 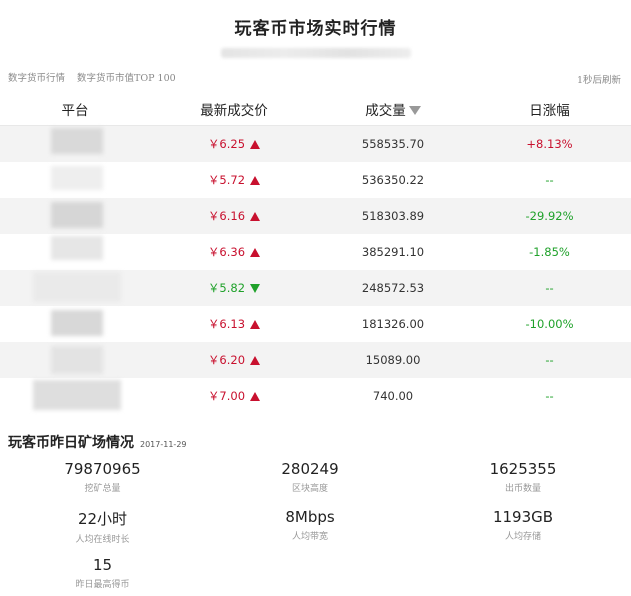 What do you see at coordinates (522, 537) in the screenshot?
I see `stat-label: 人均存储` at bounding box center [522, 537].